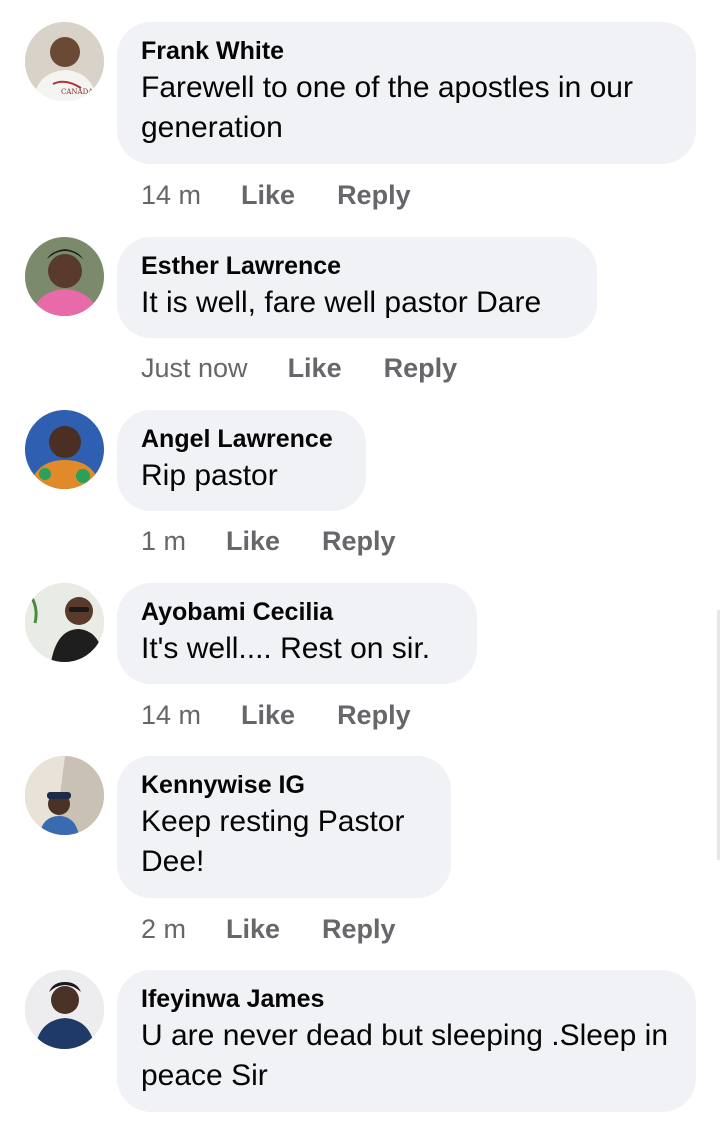 This screenshot has width=720, height=1124. Describe the element at coordinates (209, 475) in the screenshot. I see `comment-text: Rip pastor` at that location.